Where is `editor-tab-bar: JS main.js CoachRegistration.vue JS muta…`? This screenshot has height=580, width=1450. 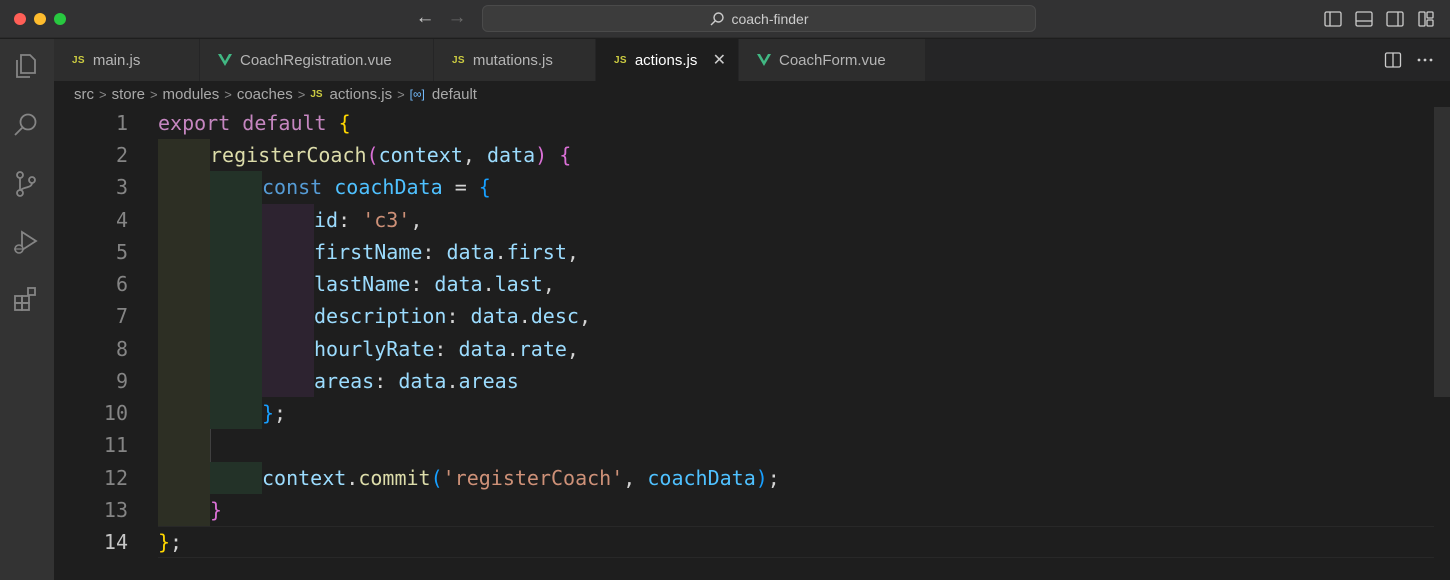
editor-tab-bar: JS main.js CoachRegistration.vue JS muta… is located at coordinates (752, 60).